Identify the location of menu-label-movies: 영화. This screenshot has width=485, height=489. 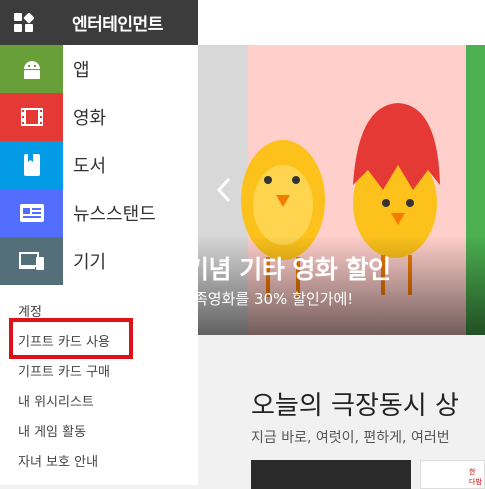
(90, 118).